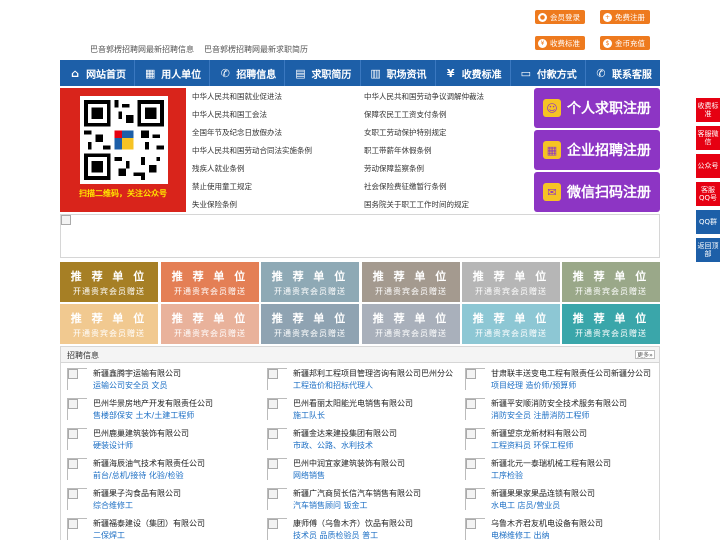 This screenshot has height=540, width=720. What do you see at coordinates (398, 150) in the screenshot?
I see `law-link: 职工带薪年休假条例` at bounding box center [398, 150].